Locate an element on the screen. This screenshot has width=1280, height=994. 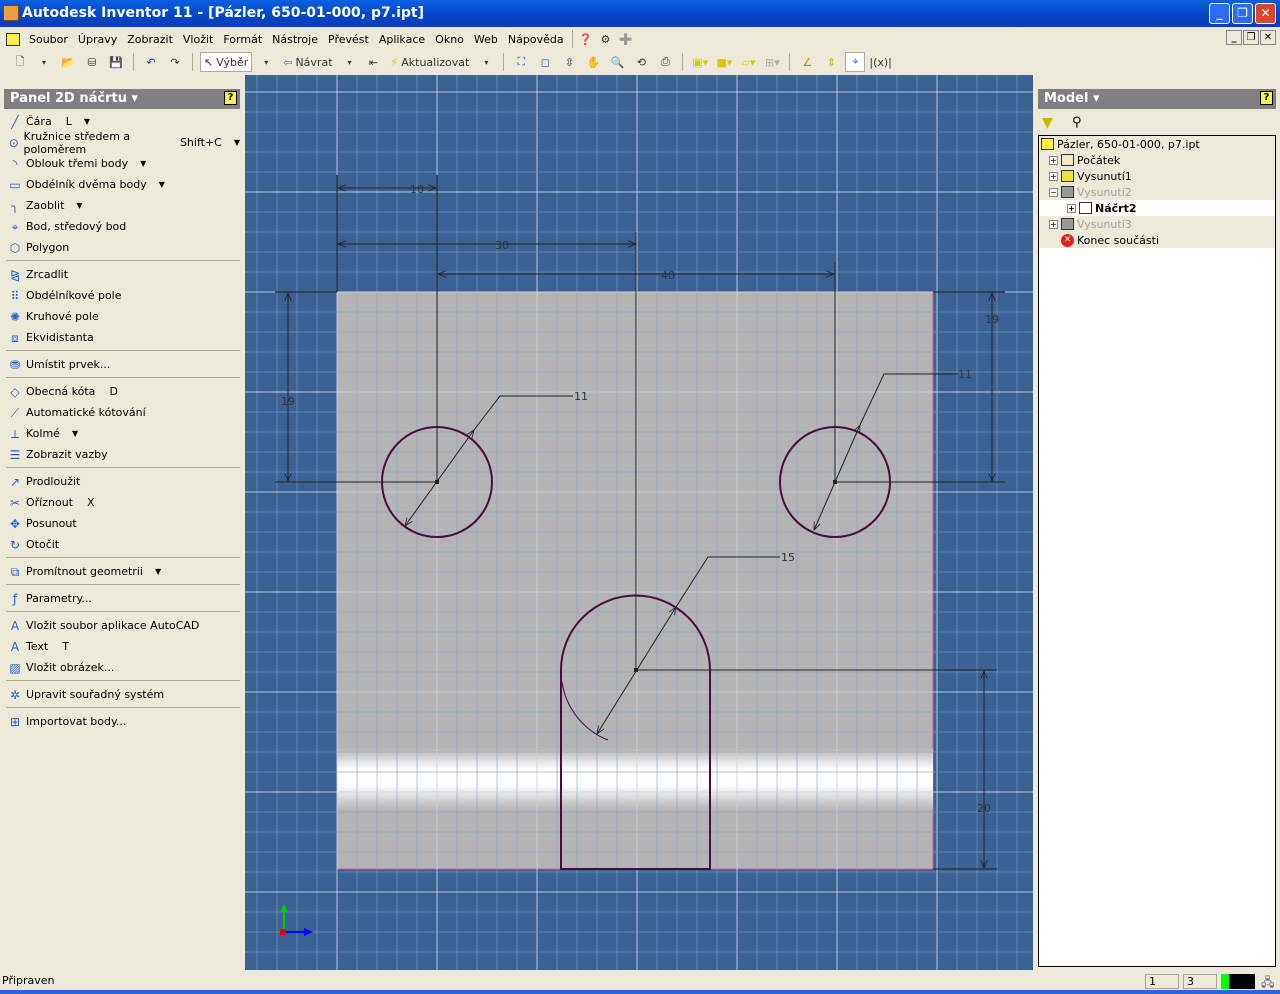
menu-format: Formát is located at coordinates (242, 39).